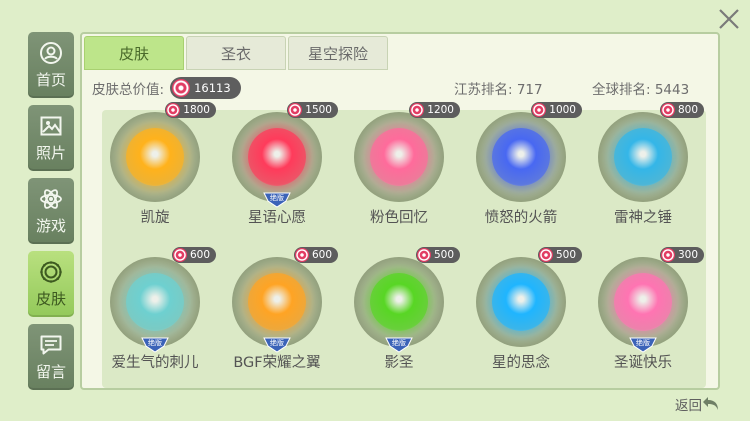 Image resolution: width=750 pixels, height=421 pixels. I want to click on sidebar-item-messages: 留言, so click(51, 357).